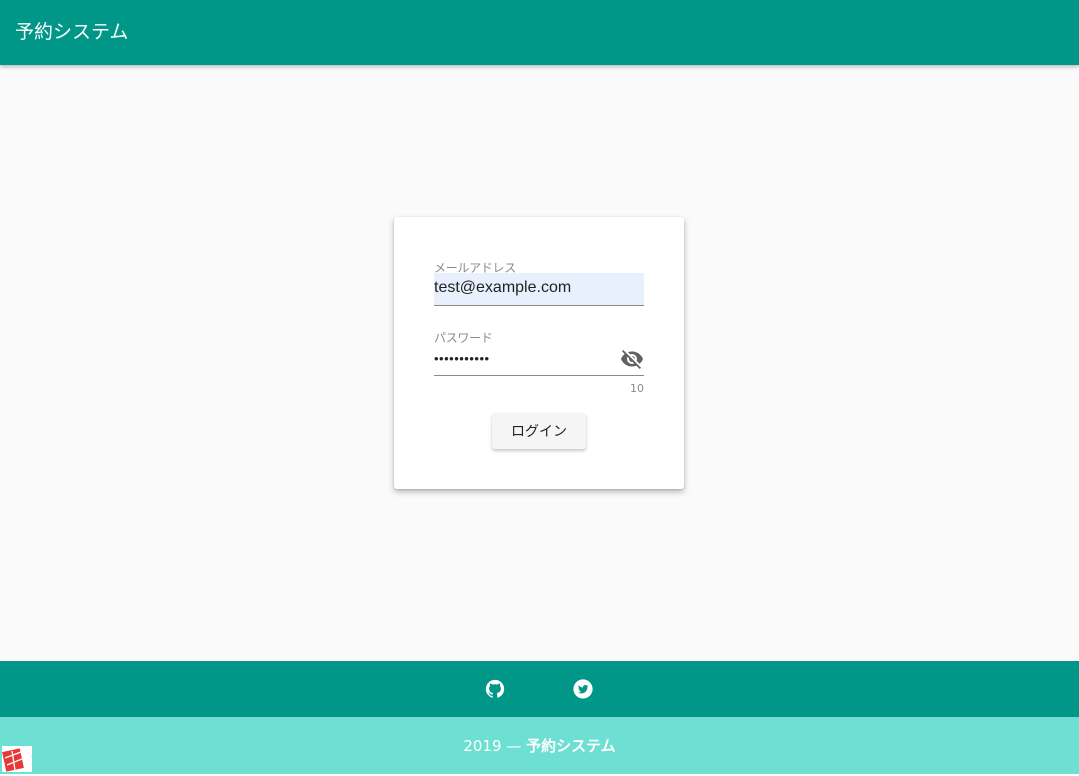  I want to click on password-field, so click(539, 359).